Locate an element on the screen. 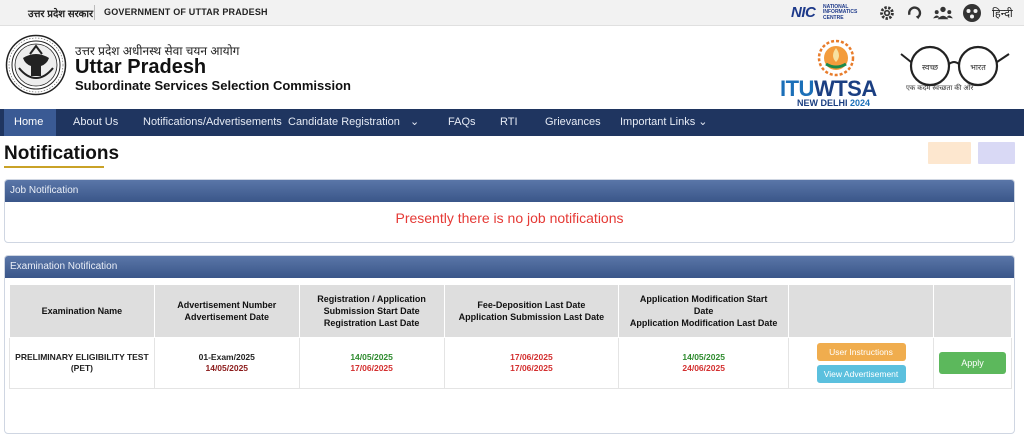  col-advertisement: Advertisement Number Advertisement Date is located at coordinates (226, 311).